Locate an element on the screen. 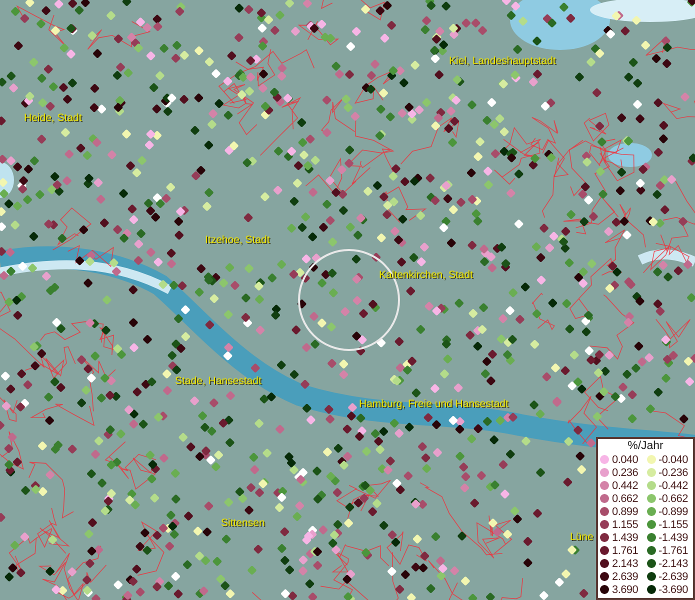 This screenshot has height=600, width=695. legend-label: -1.439 is located at coordinates (673, 538).